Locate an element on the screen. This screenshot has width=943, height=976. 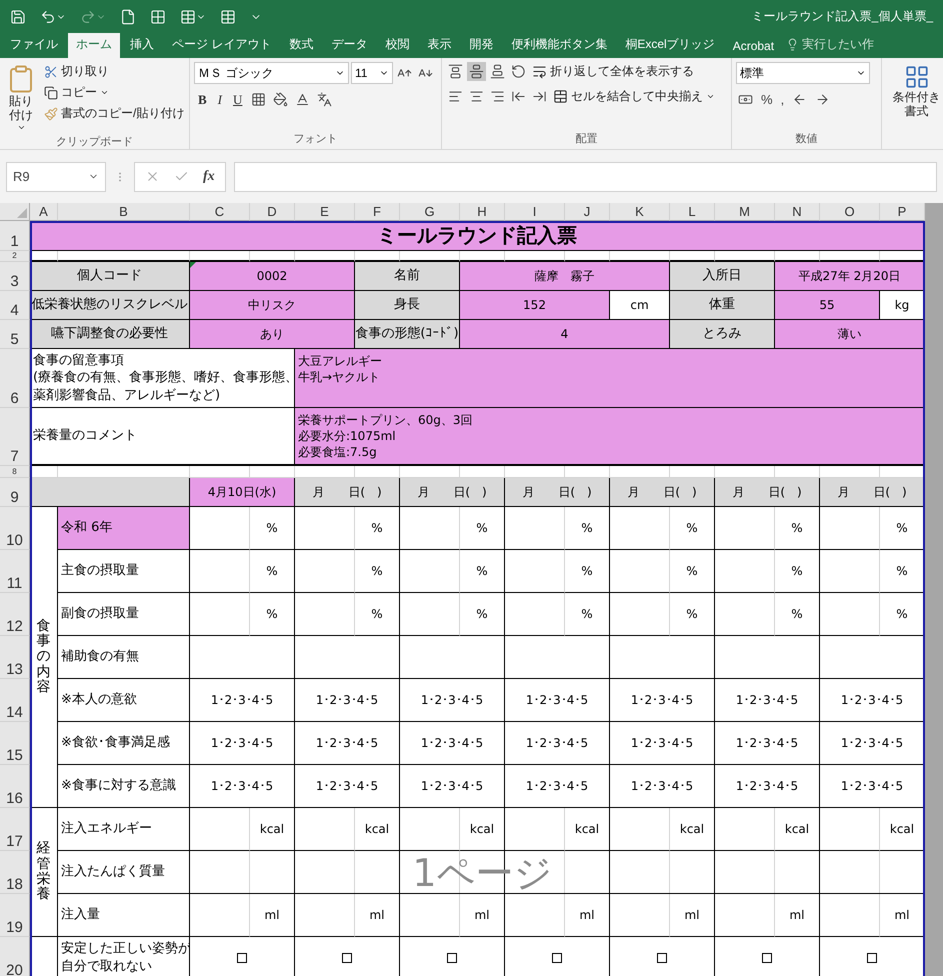
column-header: B is located at coordinates (124, 212).